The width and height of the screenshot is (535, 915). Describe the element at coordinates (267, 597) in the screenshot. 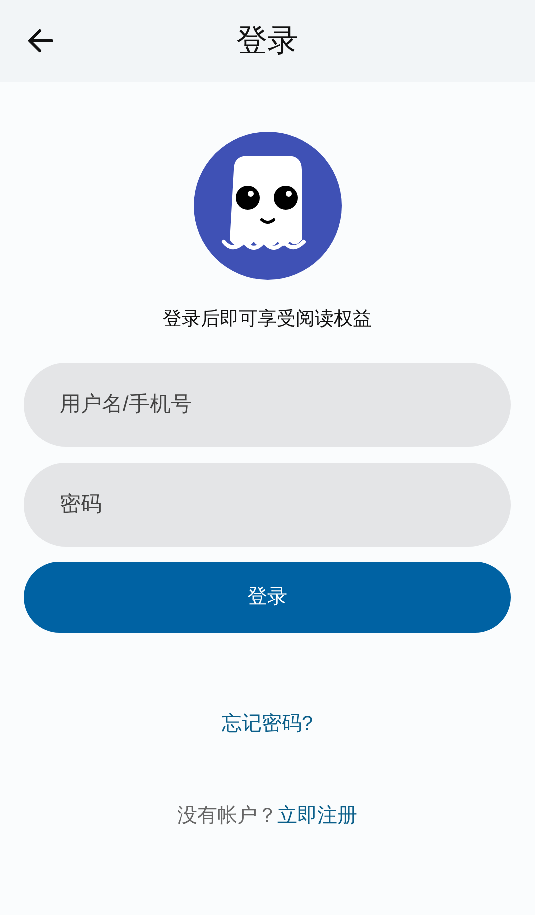

I see `login-button: 登录` at that location.